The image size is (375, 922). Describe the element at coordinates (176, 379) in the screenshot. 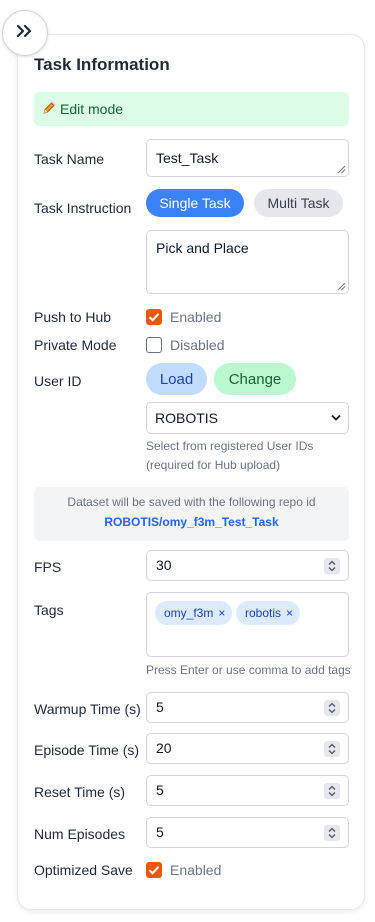

I see `load-button: Load` at that location.